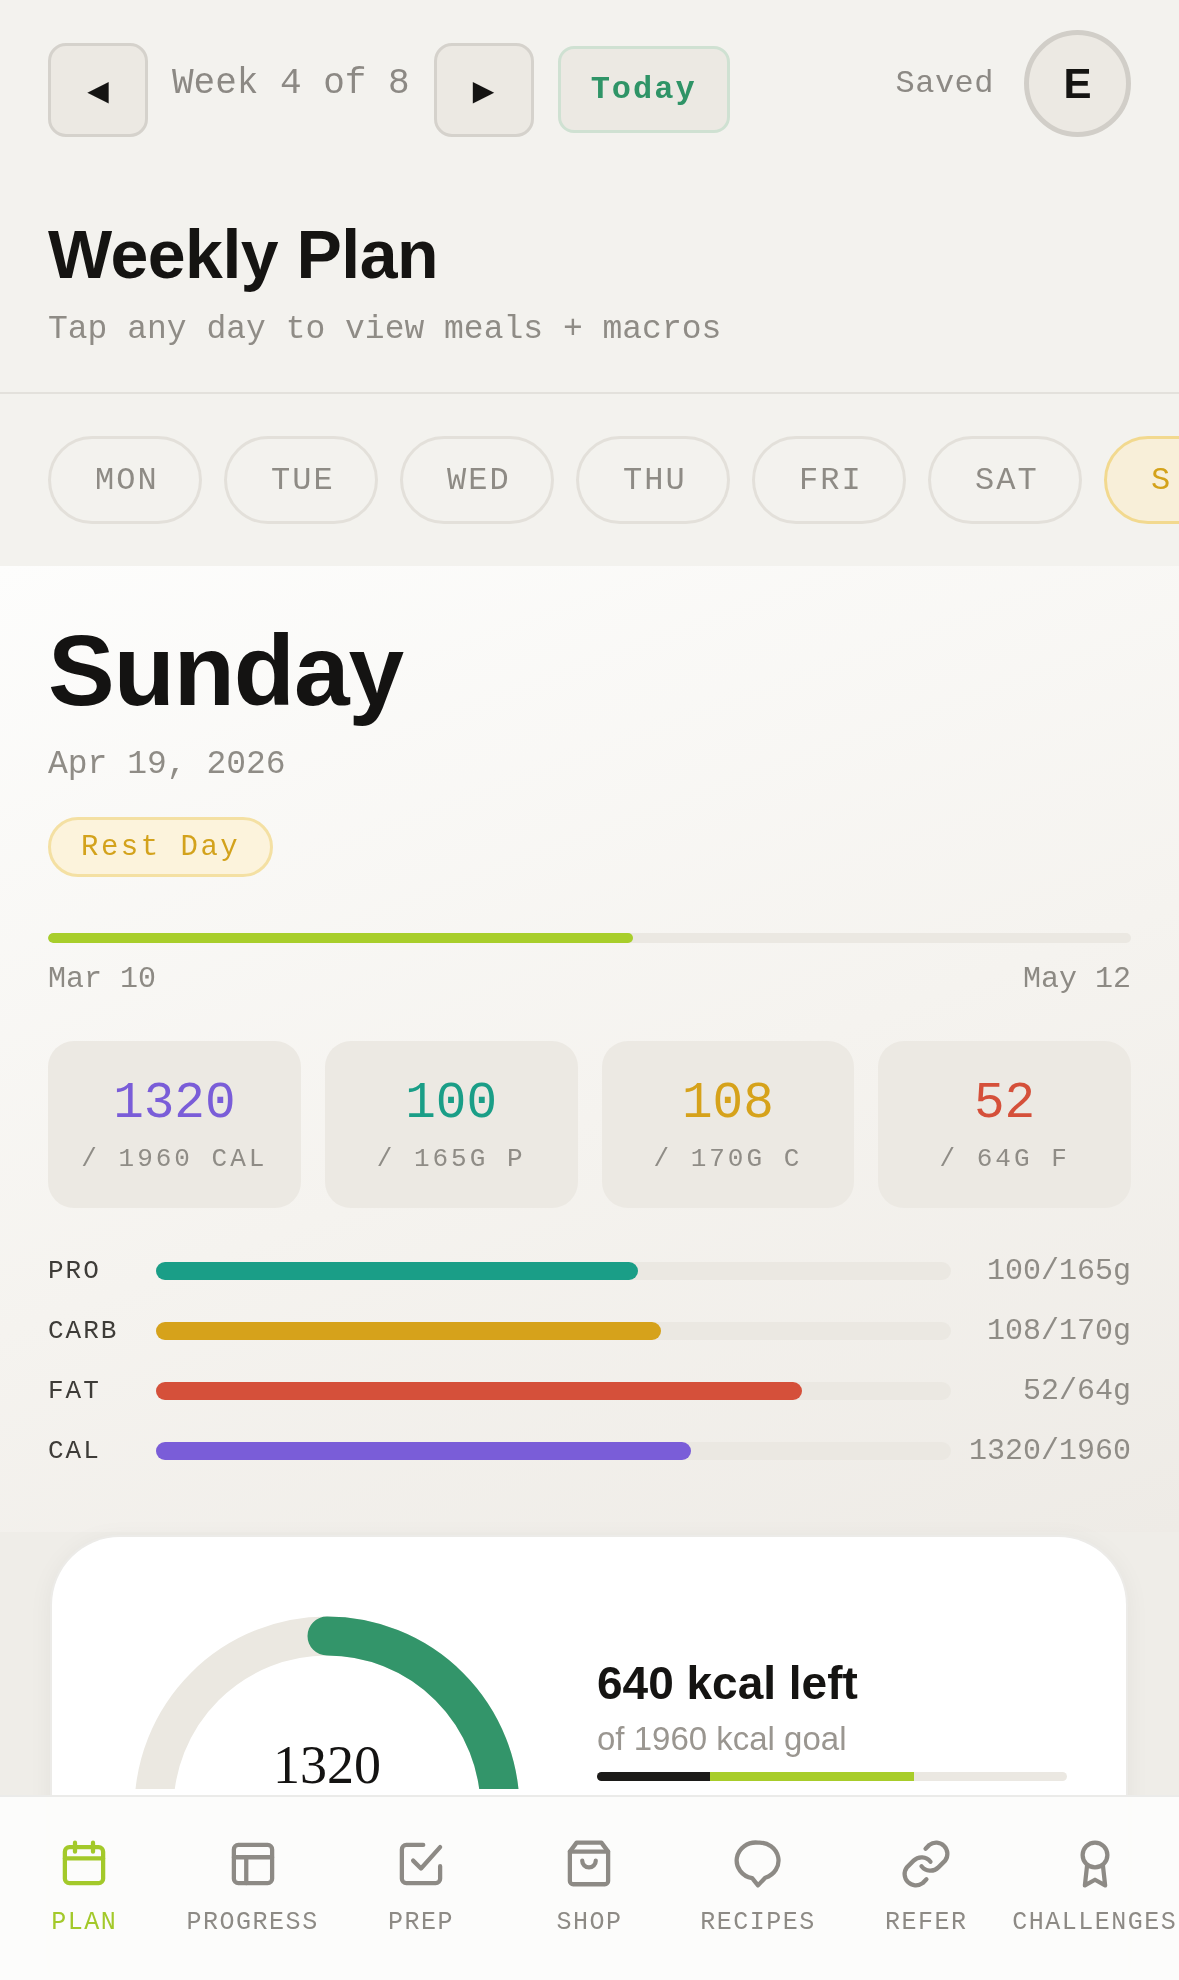  Describe the element at coordinates (1058, 1271) in the screenshot. I see `macro-reading: 100/165g` at that location.